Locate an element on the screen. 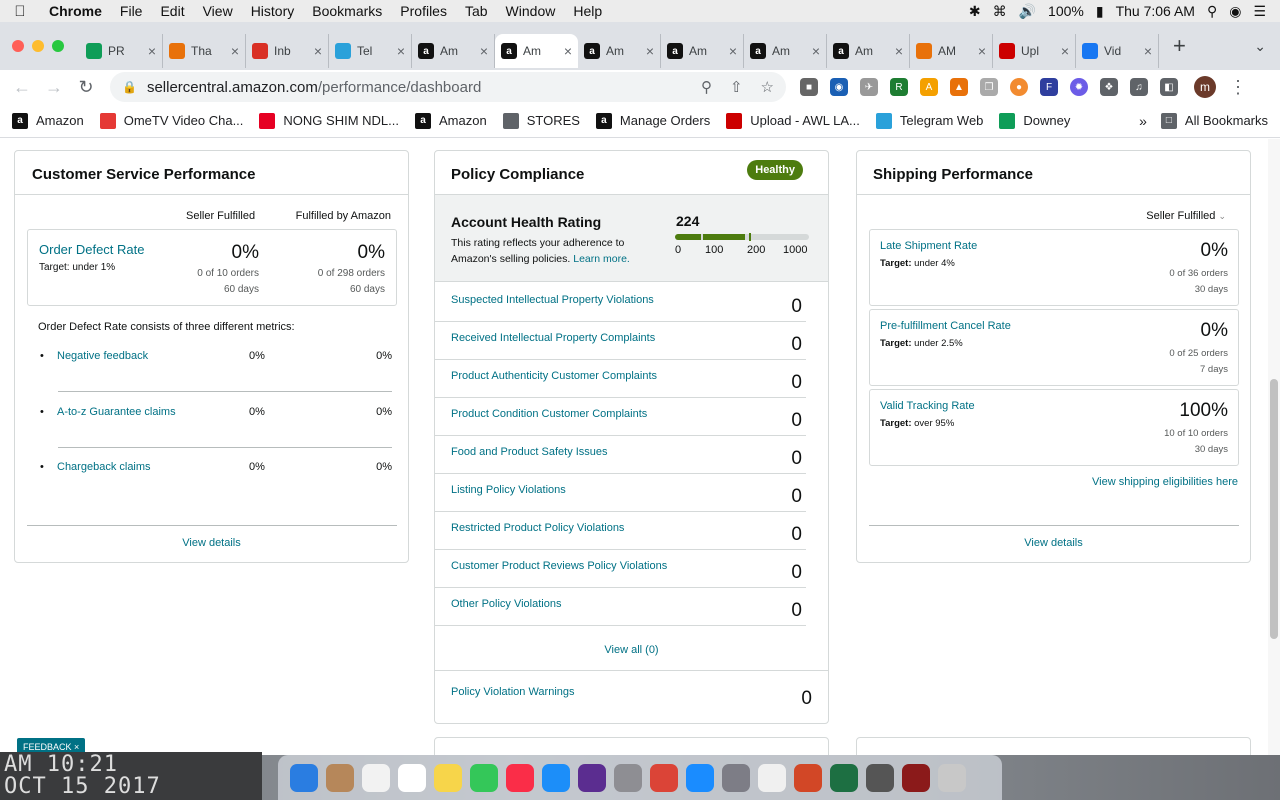 The width and height of the screenshot is (1280, 800). back-arrow-icon: ← is located at coordinates (22, 87).